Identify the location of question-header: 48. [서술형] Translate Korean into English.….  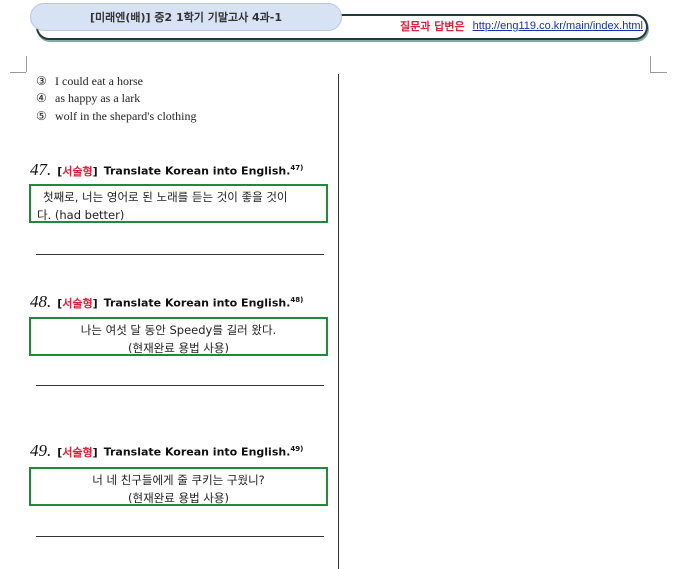
(166, 302).